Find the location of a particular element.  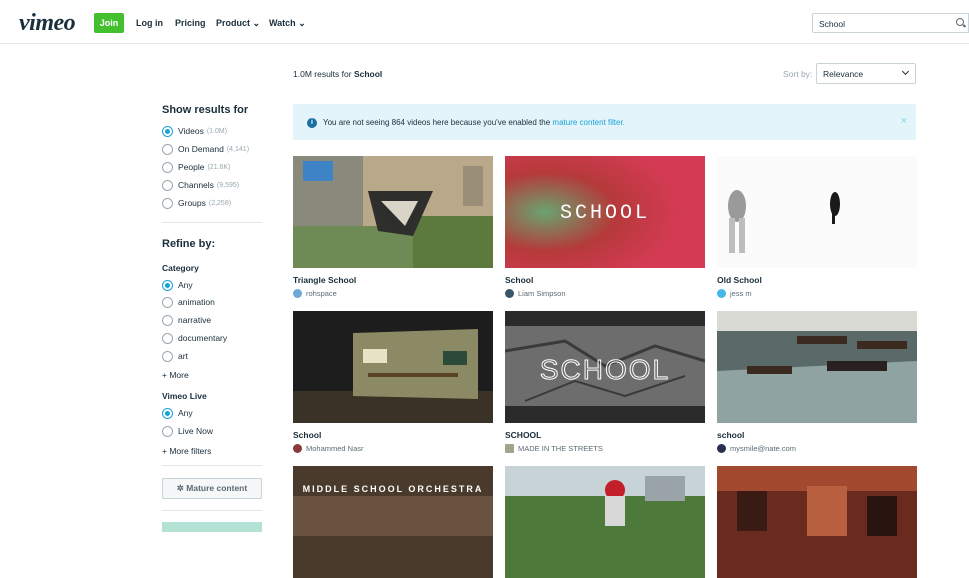

video-author: Mohammed Nasr is located at coordinates (328, 448).